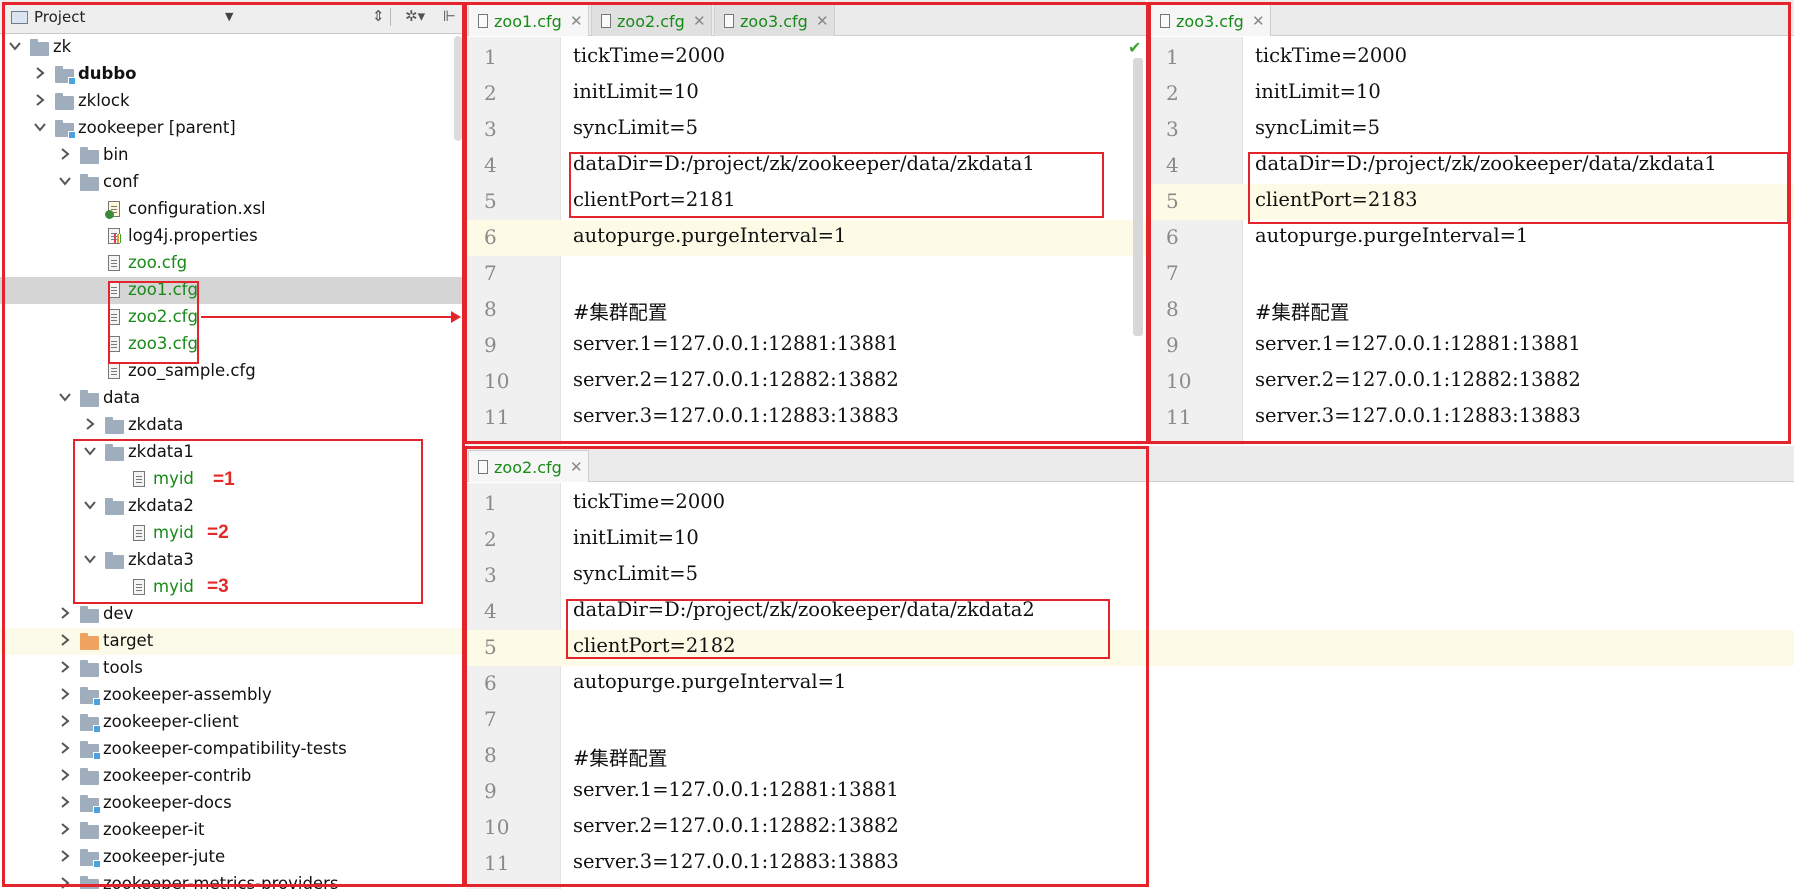  I want to click on tree-item: conf, so click(232, 182).